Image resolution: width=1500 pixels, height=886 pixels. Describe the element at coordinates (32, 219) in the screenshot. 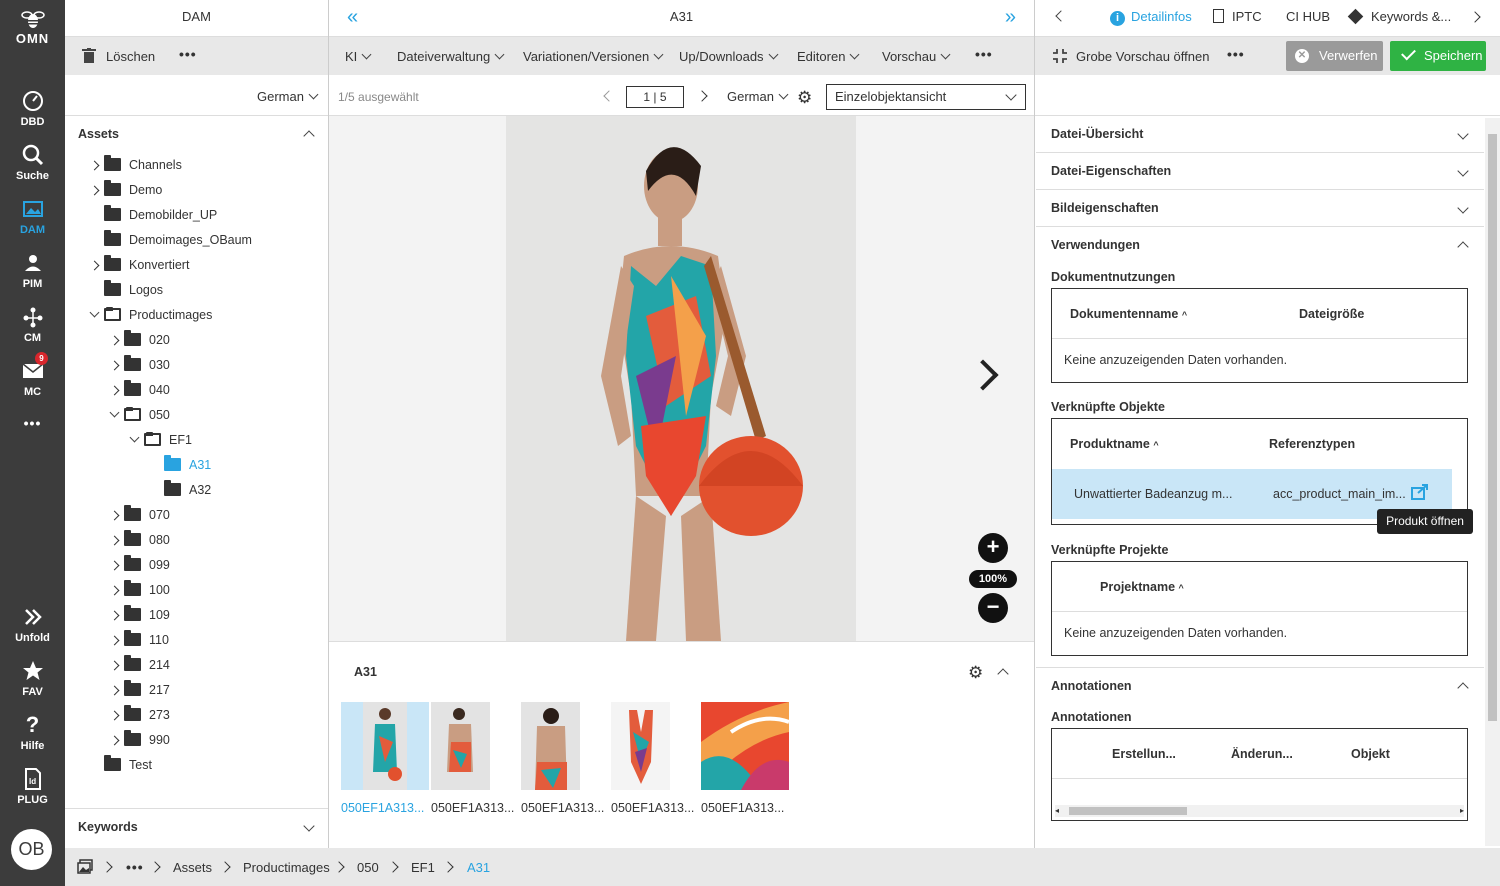

I see `nav-item-dam: DAM` at that location.